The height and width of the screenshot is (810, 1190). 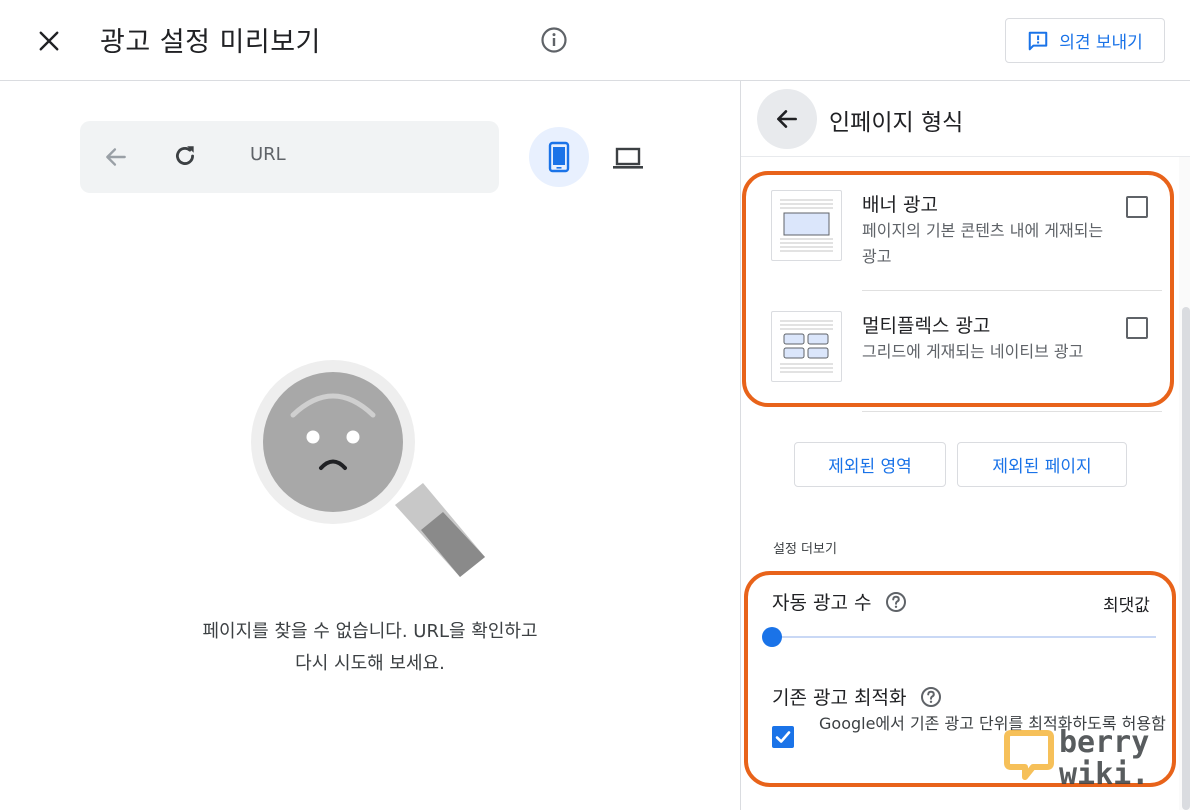 What do you see at coordinates (1126, 606) in the screenshot?
I see `ad-load-value: 최댓값` at bounding box center [1126, 606].